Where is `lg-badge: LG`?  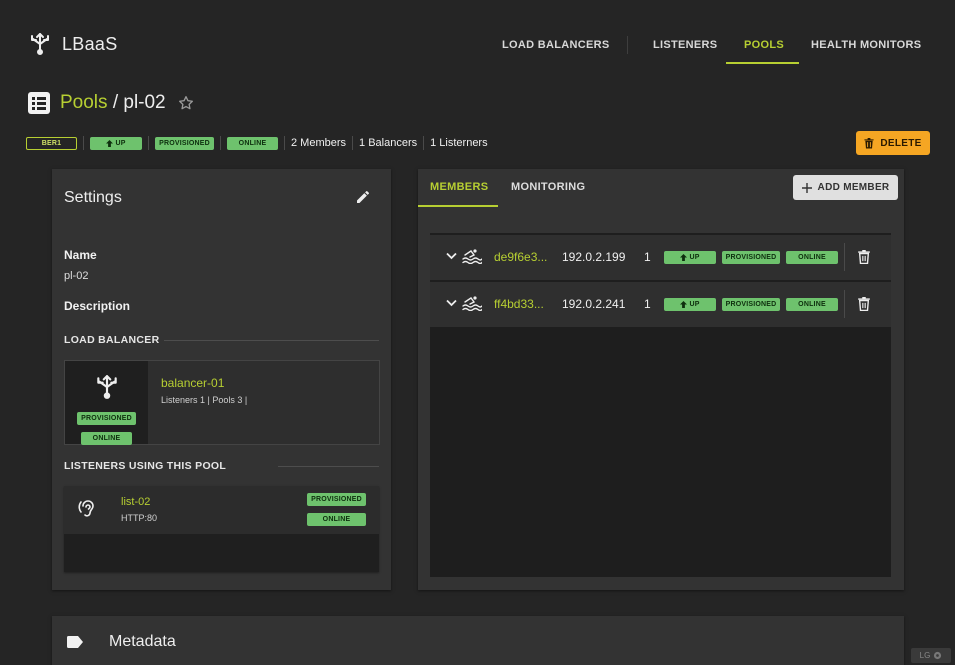 lg-badge: LG is located at coordinates (931, 655).